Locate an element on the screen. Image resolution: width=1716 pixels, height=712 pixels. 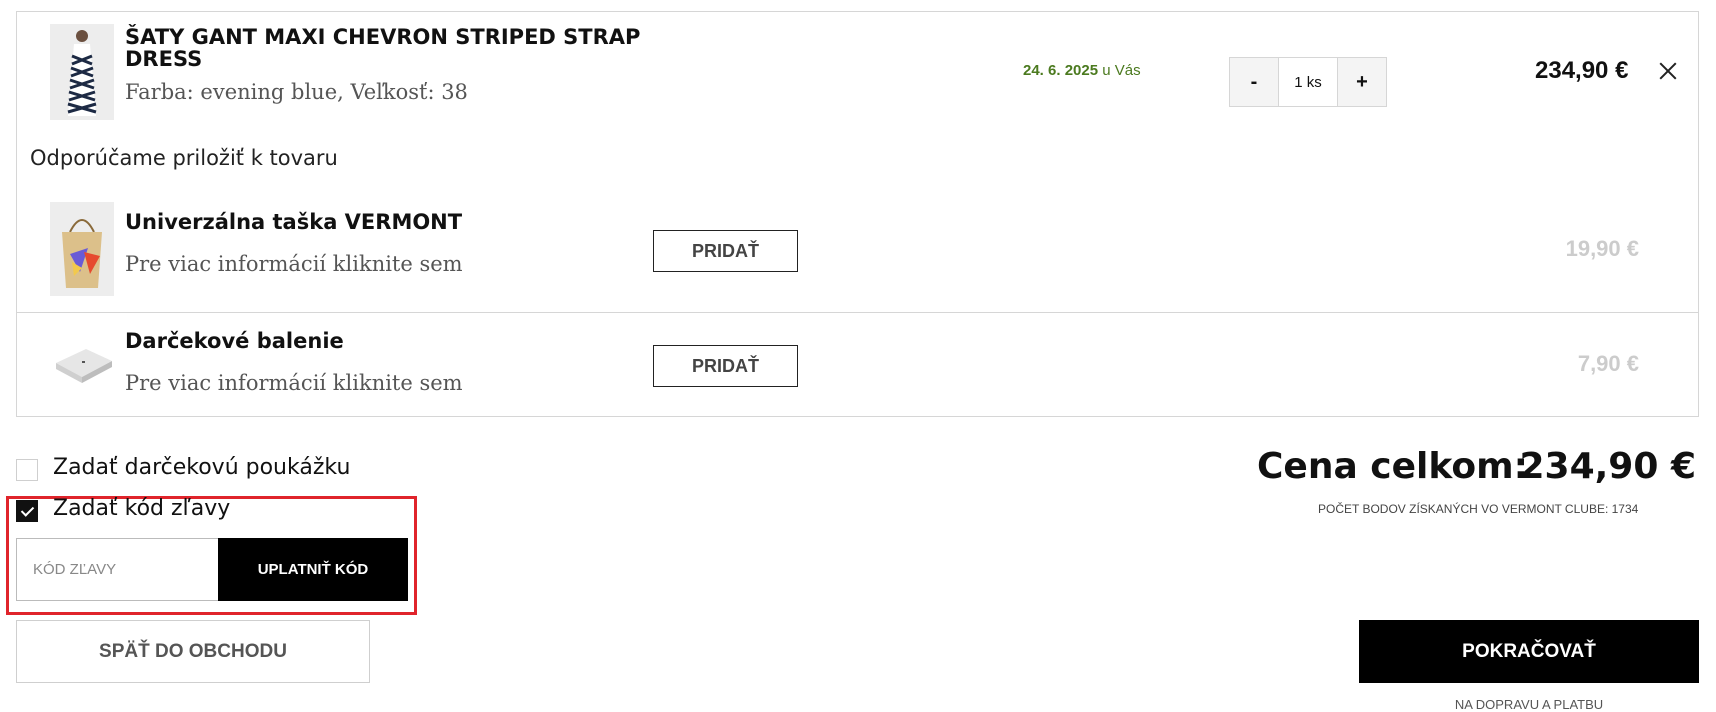
item-price: 234,90 € is located at coordinates (1582, 70).